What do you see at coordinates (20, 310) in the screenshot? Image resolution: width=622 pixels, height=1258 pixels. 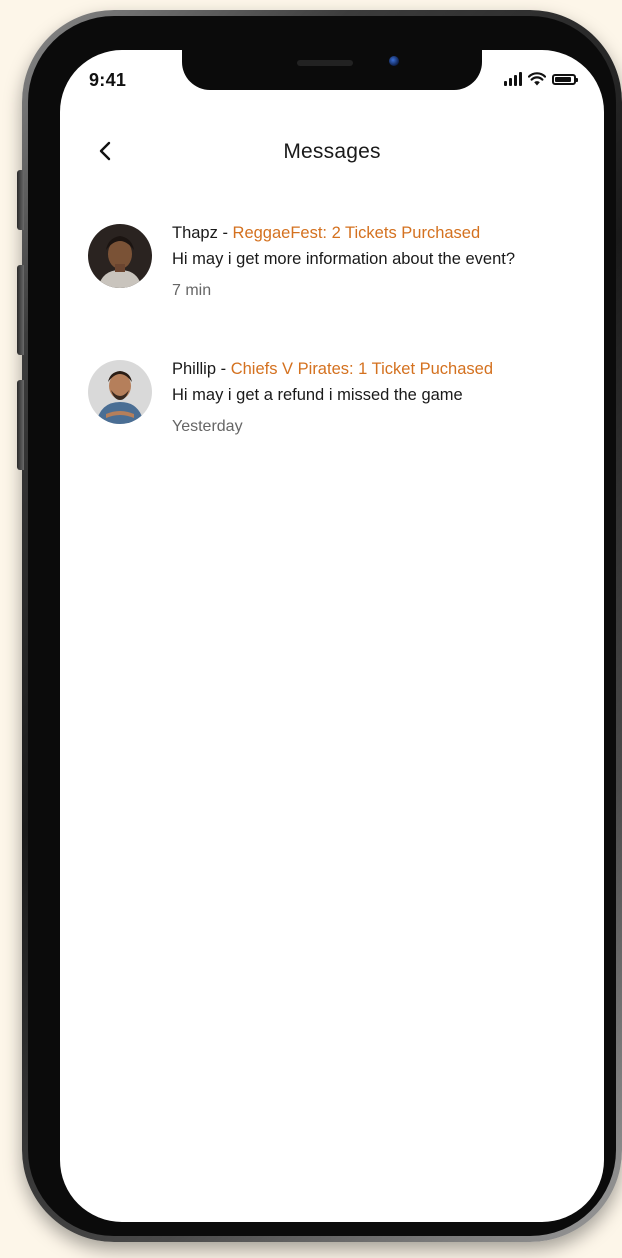 I see `volume-up-button` at bounding box center [20, 310].